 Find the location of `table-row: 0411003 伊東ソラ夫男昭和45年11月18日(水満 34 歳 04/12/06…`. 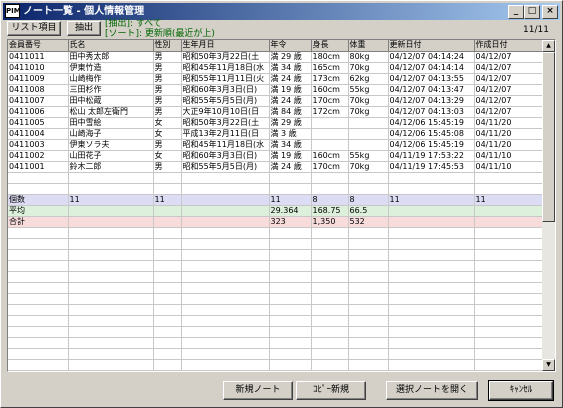

table-row: 0411003 伊東ソラ夫男昭和45年11月18日(水満 34 歳 04/12/06… is located at coordinates (276, 145).